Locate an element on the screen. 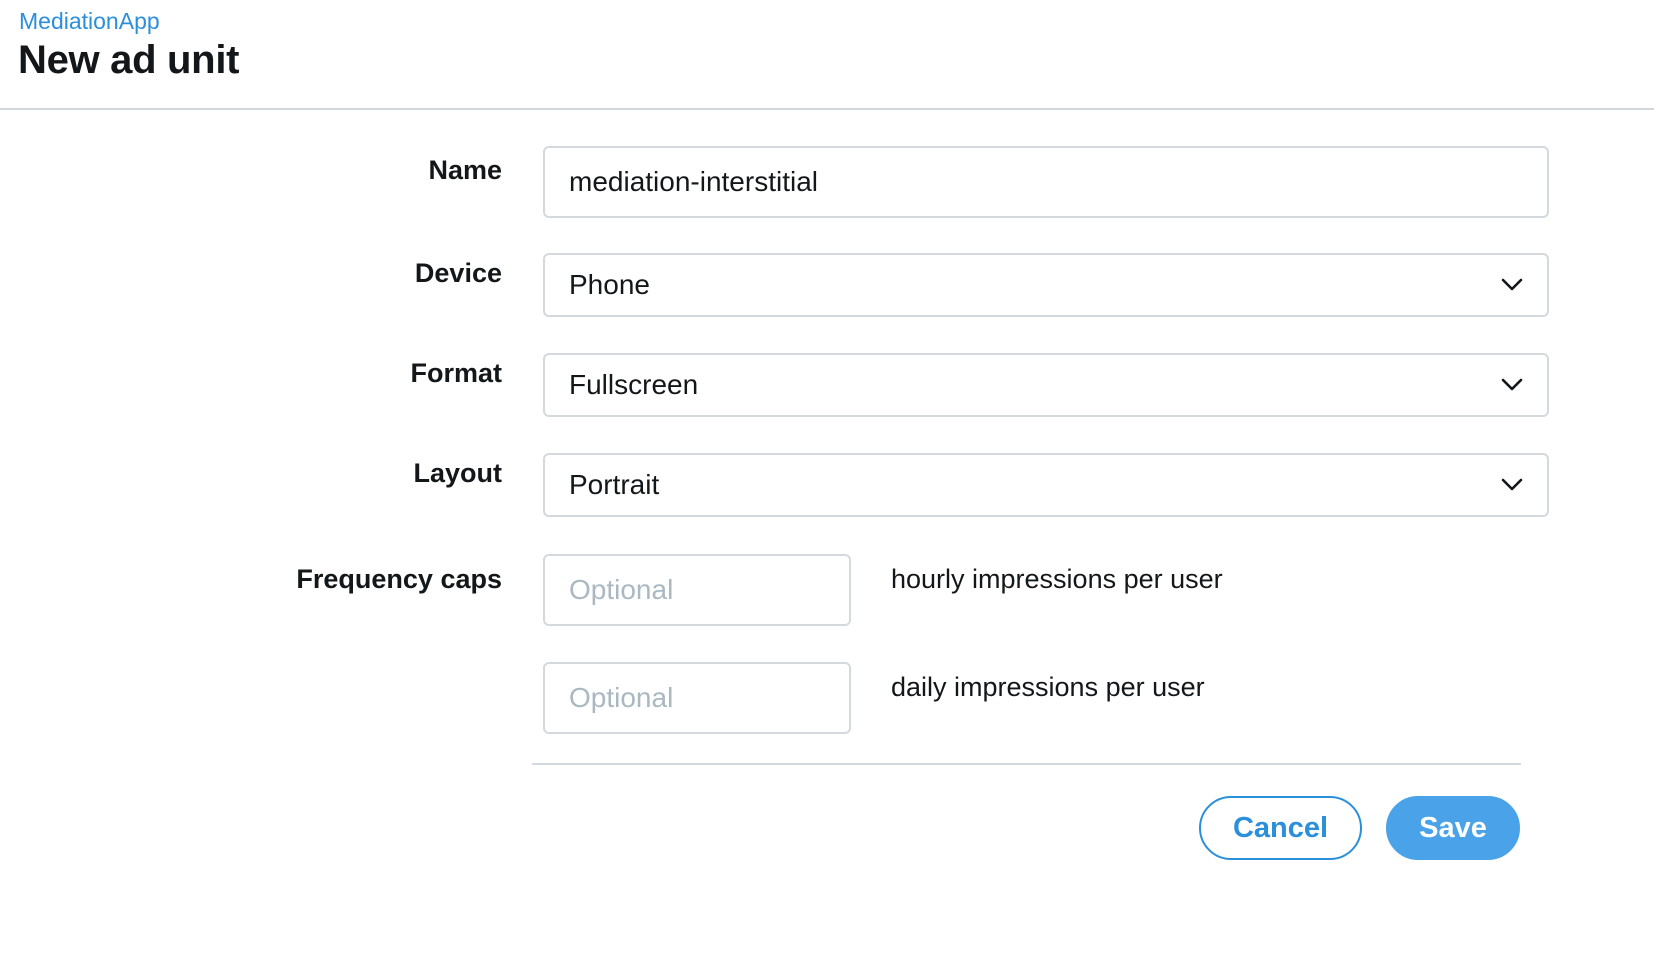 The image size is (1654, 972). breadcrumb-app-link: MediationApp is located at coordinates (89, 21).